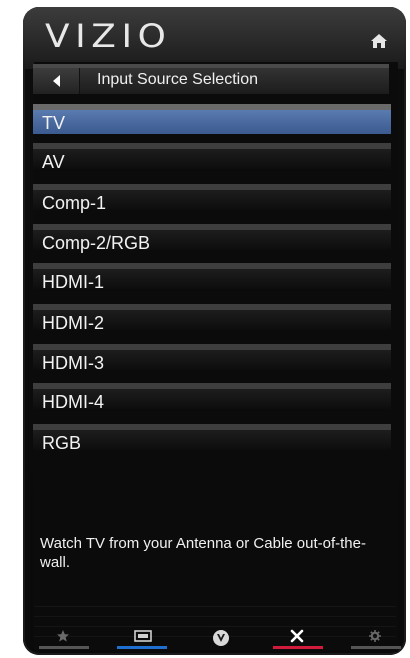  Describe the element at coordinates (212, 277) in the screenshot. I see `menu-item-hdmi-1: HDMI-1` at that location.